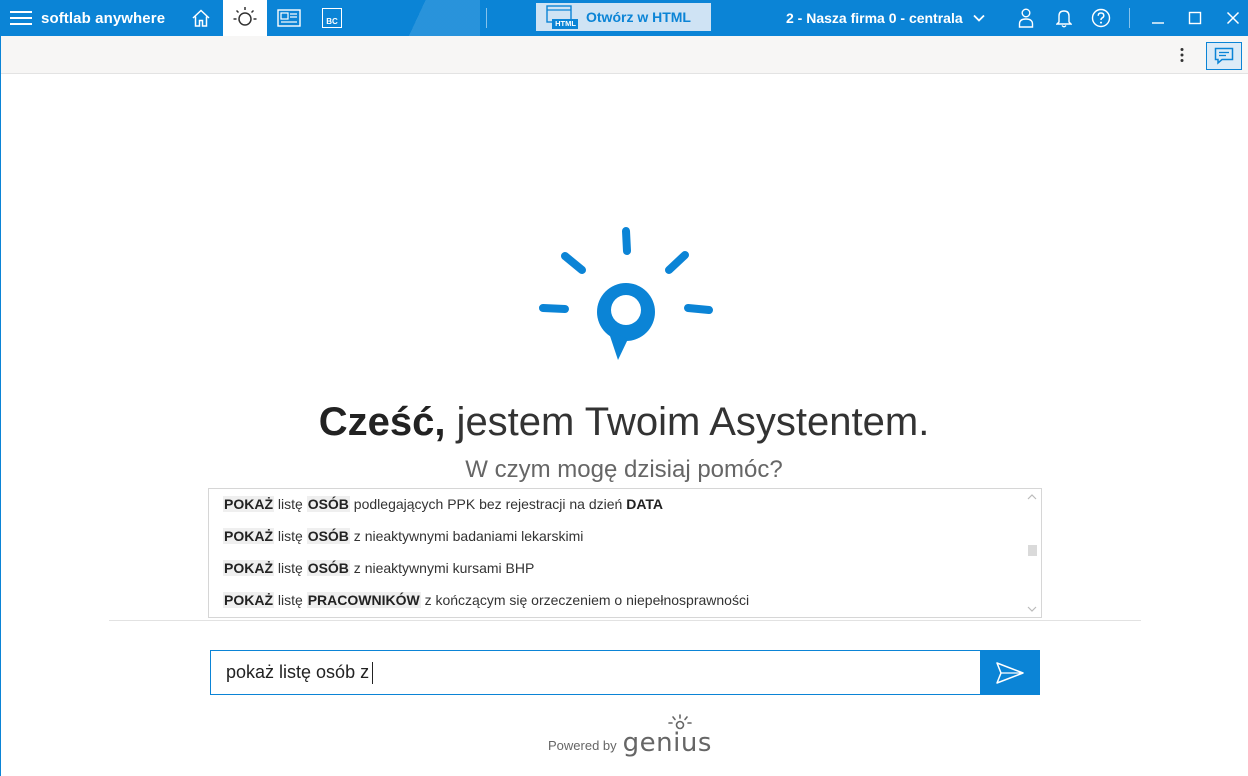  What do you see at coordinates (382, 422) in the screenshot?
I see `greeting-bold: Cześć,` at bounding box center [382, 422].